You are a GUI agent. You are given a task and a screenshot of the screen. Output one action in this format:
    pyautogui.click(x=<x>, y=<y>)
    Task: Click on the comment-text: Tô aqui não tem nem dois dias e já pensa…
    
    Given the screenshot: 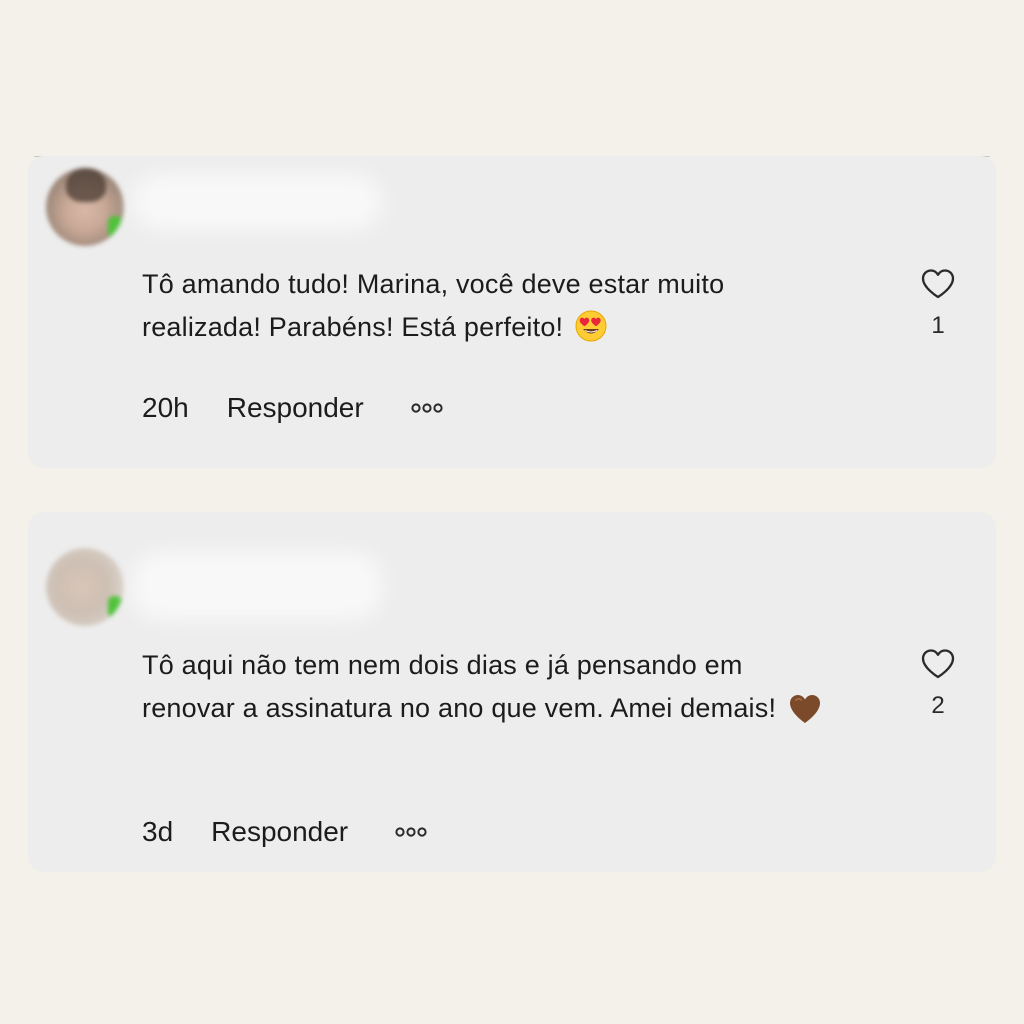 What is the action you would take?
    pyautogui.click(x=492, y=687)
    